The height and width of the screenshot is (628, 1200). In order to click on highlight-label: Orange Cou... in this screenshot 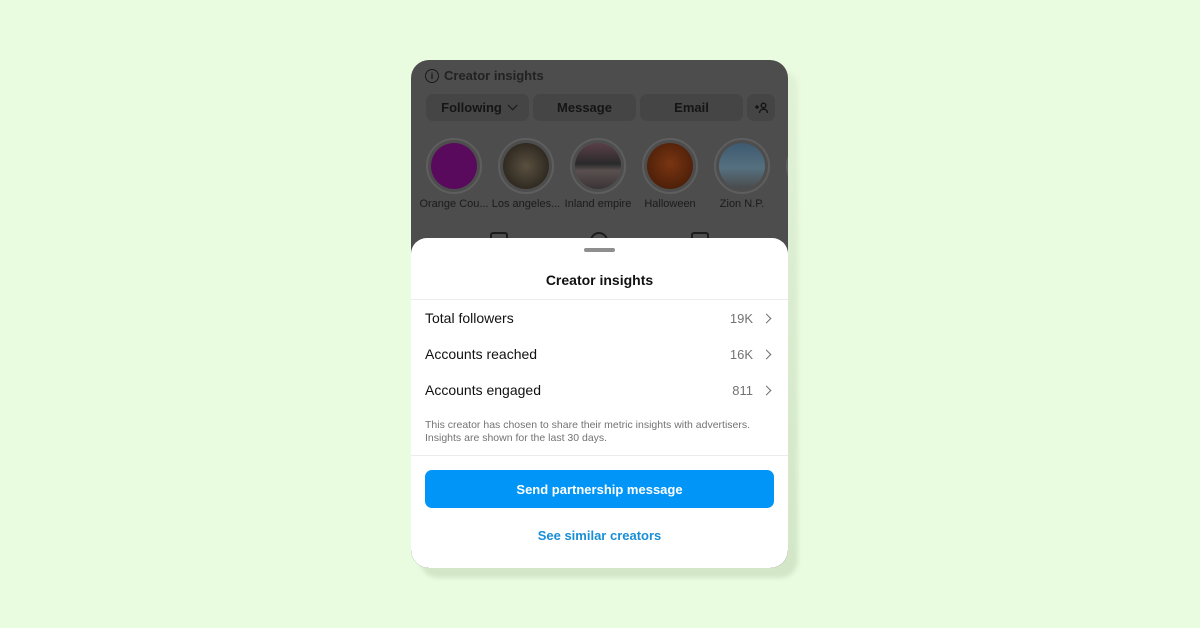, I will do `click(454, 204)`.